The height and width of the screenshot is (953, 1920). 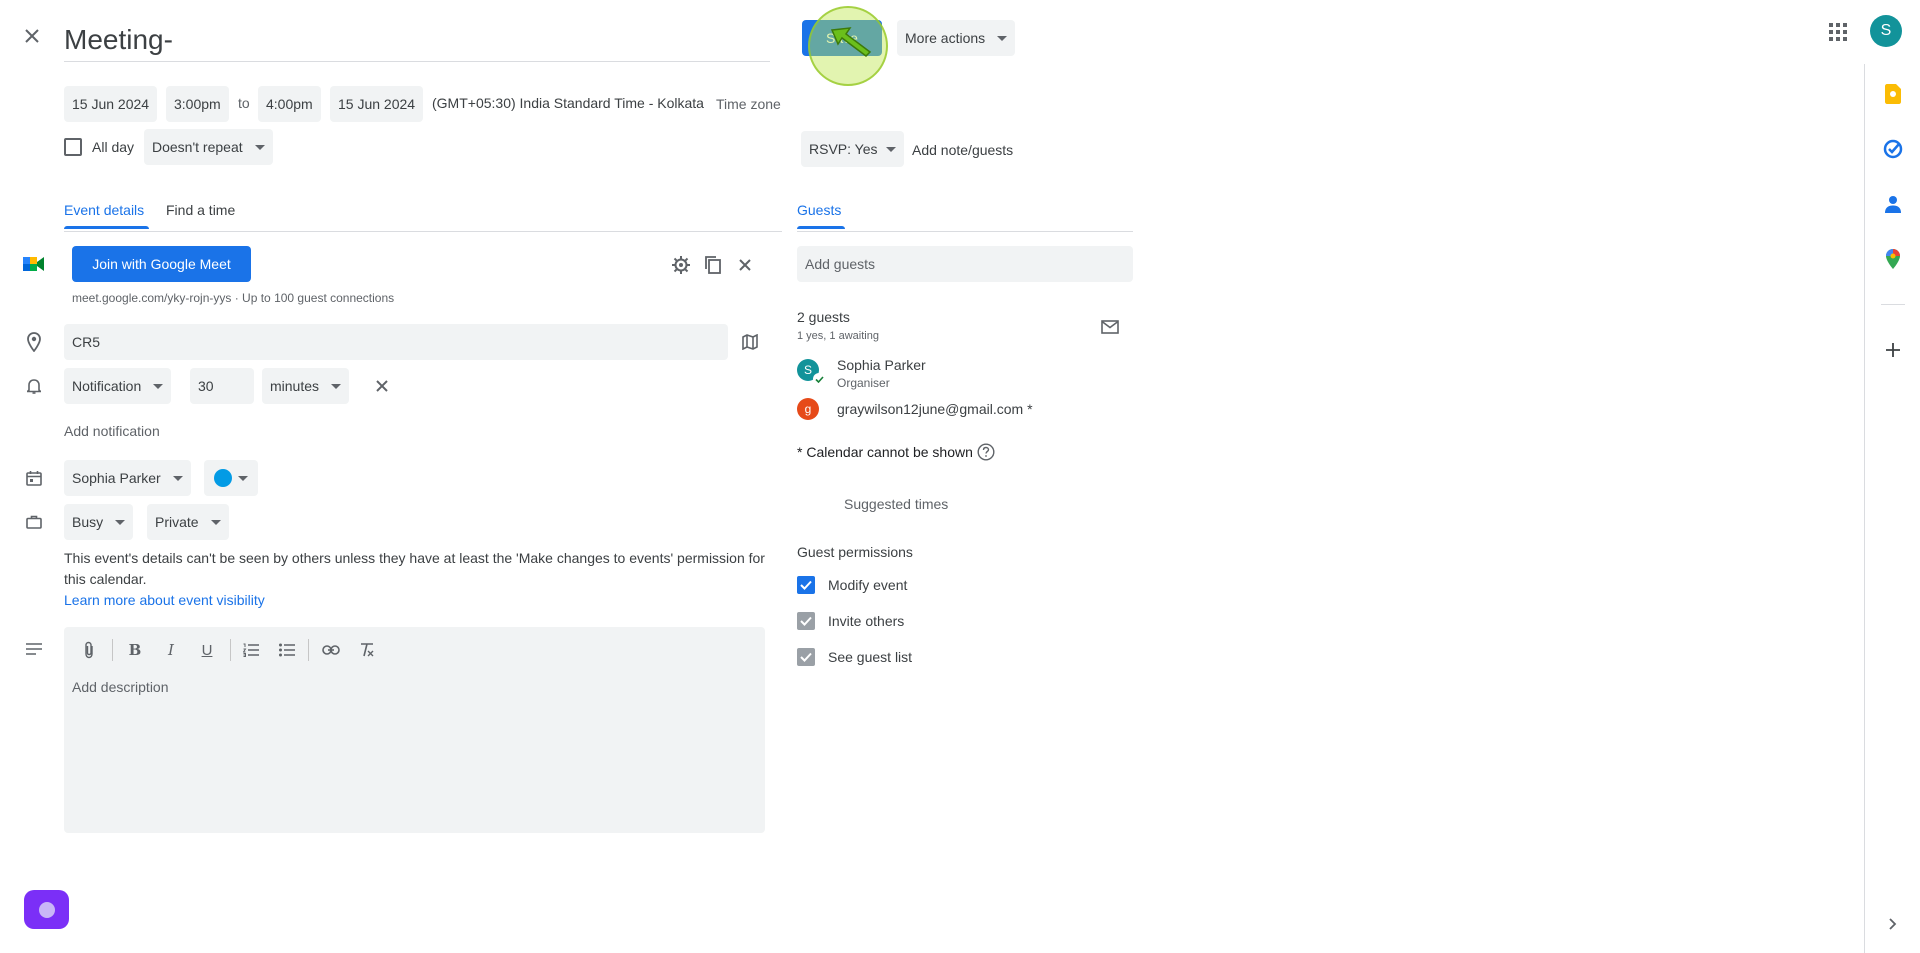 I want to click on permission-see-list-checkbox, so click(x=806, y=657).